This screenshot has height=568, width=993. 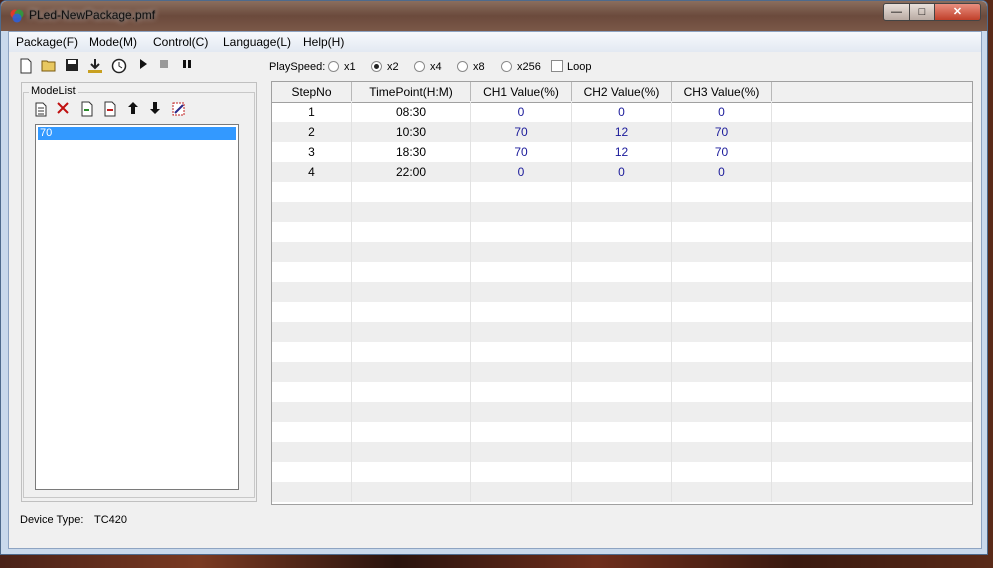 I want to click on play-icon, so click(x=143, y=66).